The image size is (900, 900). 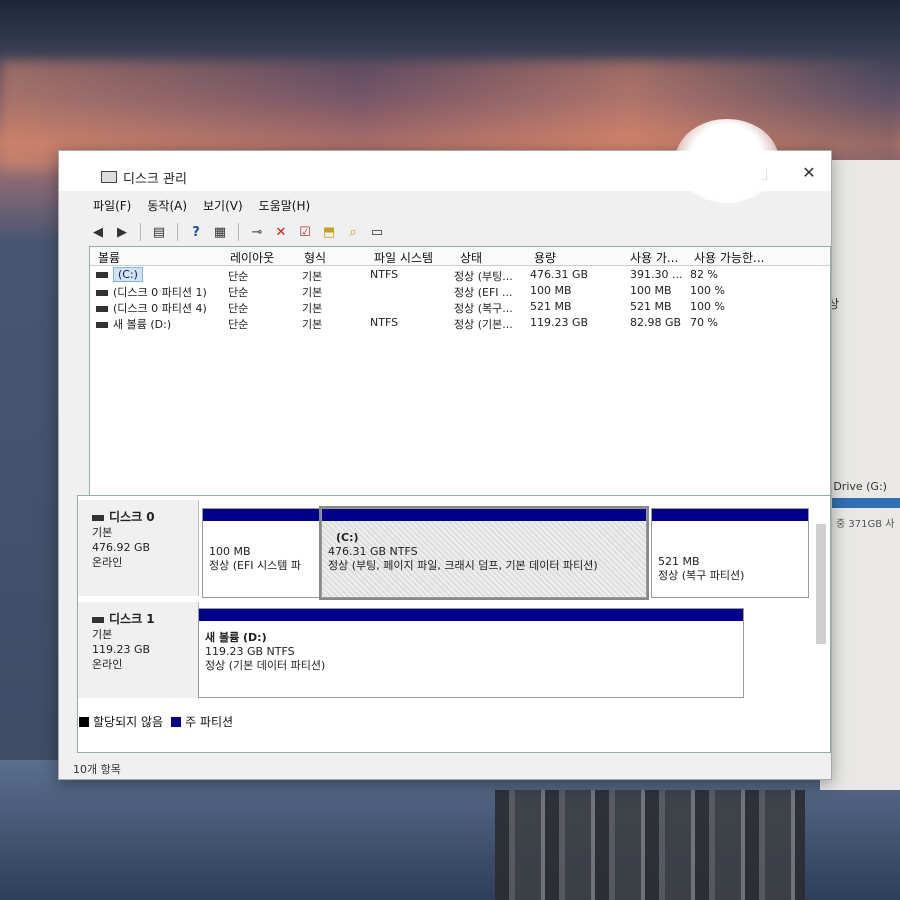 I want to click on partition-efi-text: 100 MB 정상 (EFI 시스템 파, so click(x=255, y=559).